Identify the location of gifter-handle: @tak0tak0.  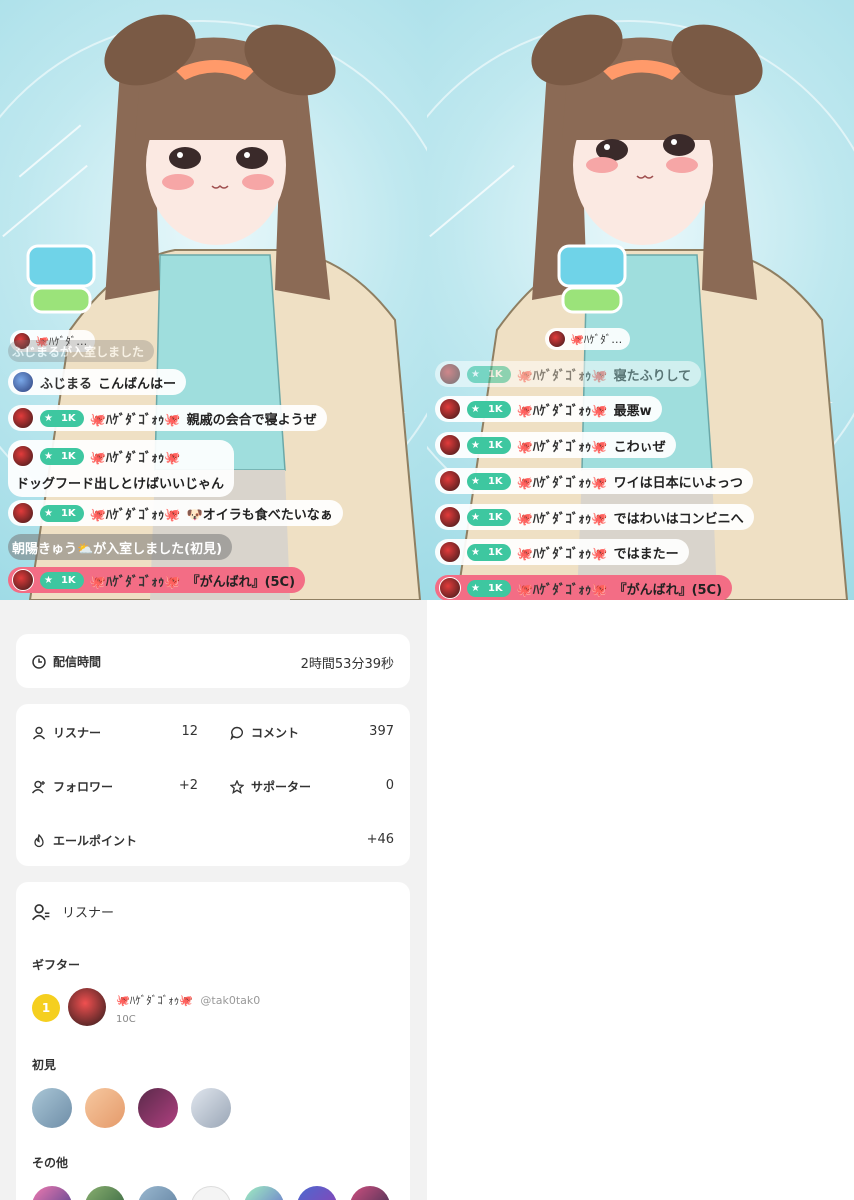
(230, 1000).